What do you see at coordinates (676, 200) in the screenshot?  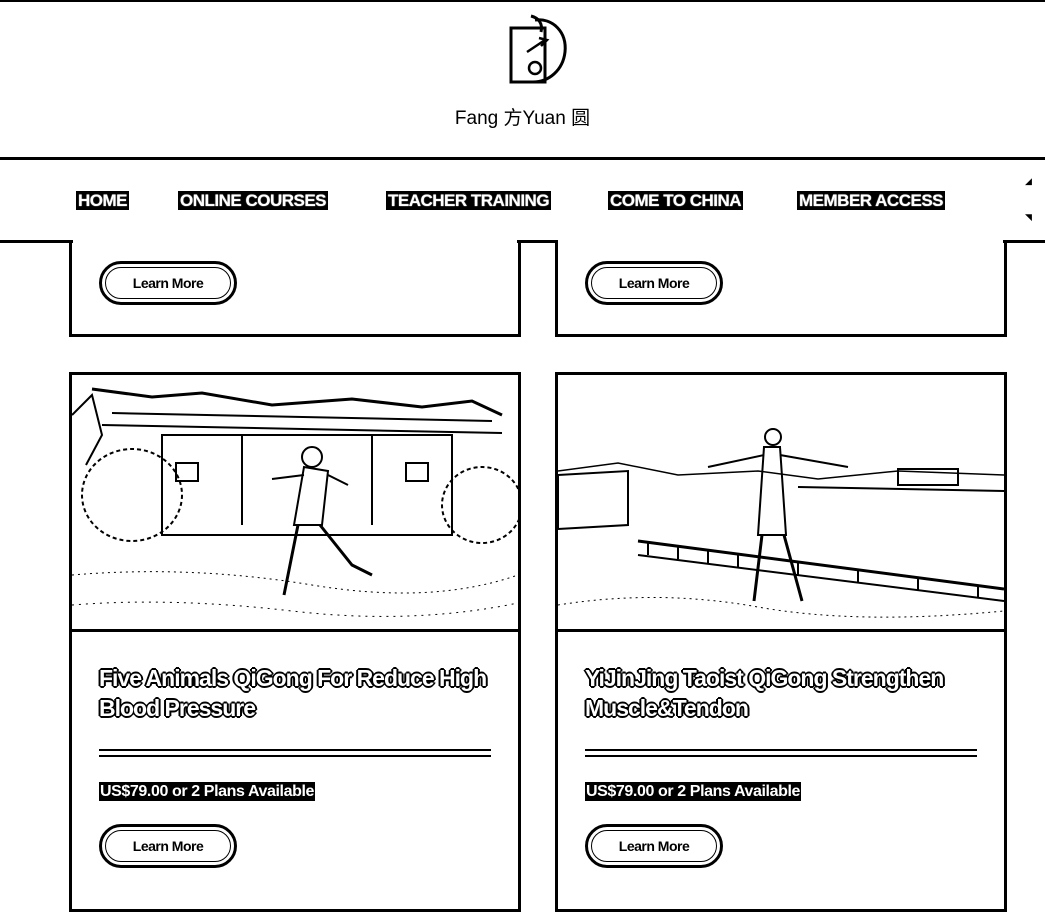 I see `nav-item-come-to-china: COME TO CHINA` at bounding box center [676, 200].